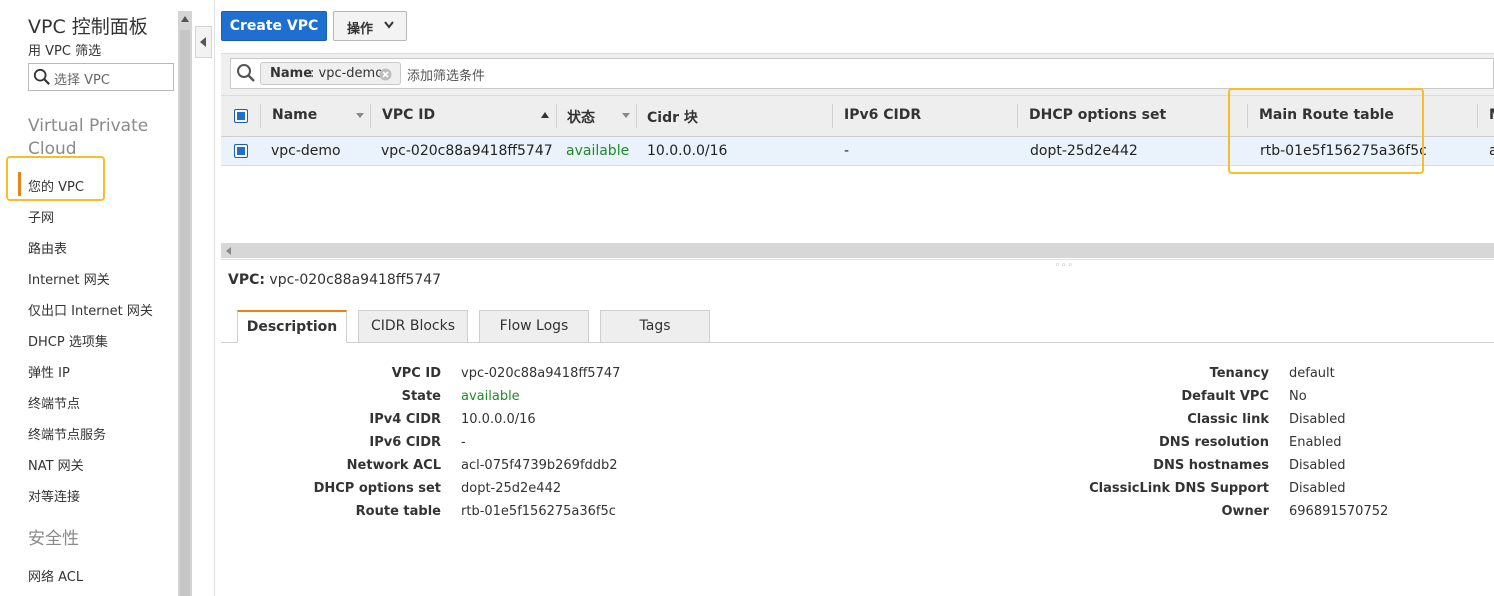 The image size is (1494, 596). I want to click on column-header-truncated: M, so click(1491, 115).